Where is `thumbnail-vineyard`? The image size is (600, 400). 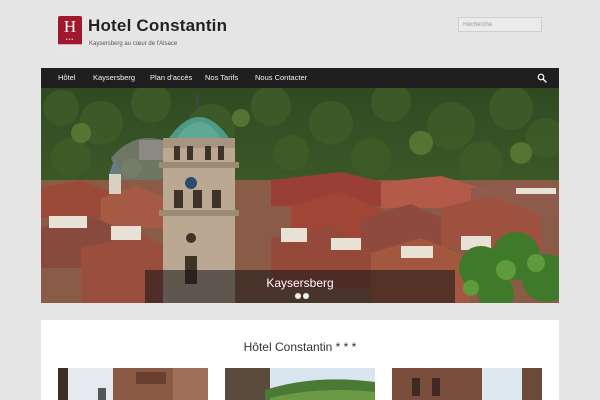
thumbnail-vineyard is located at coordinates (300, 384).